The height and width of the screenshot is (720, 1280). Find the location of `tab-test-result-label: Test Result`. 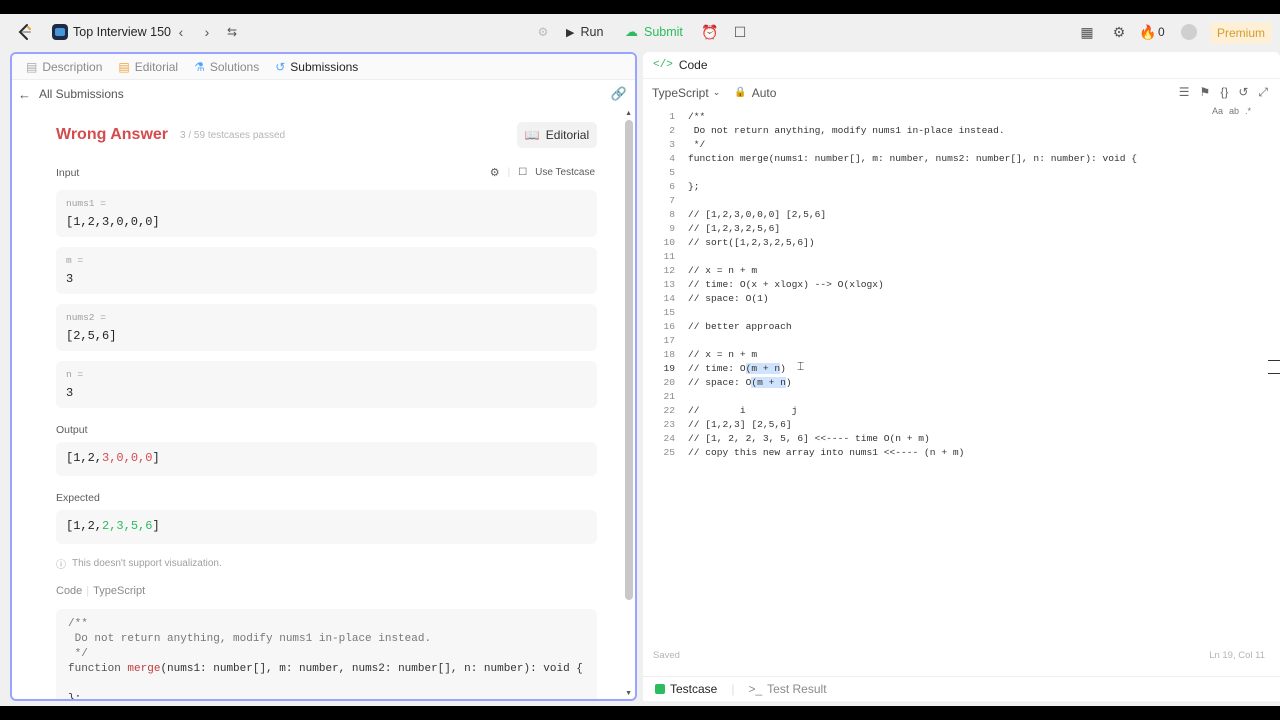

tab-test-result-label: Test Result is located at coordinates (797, 689).